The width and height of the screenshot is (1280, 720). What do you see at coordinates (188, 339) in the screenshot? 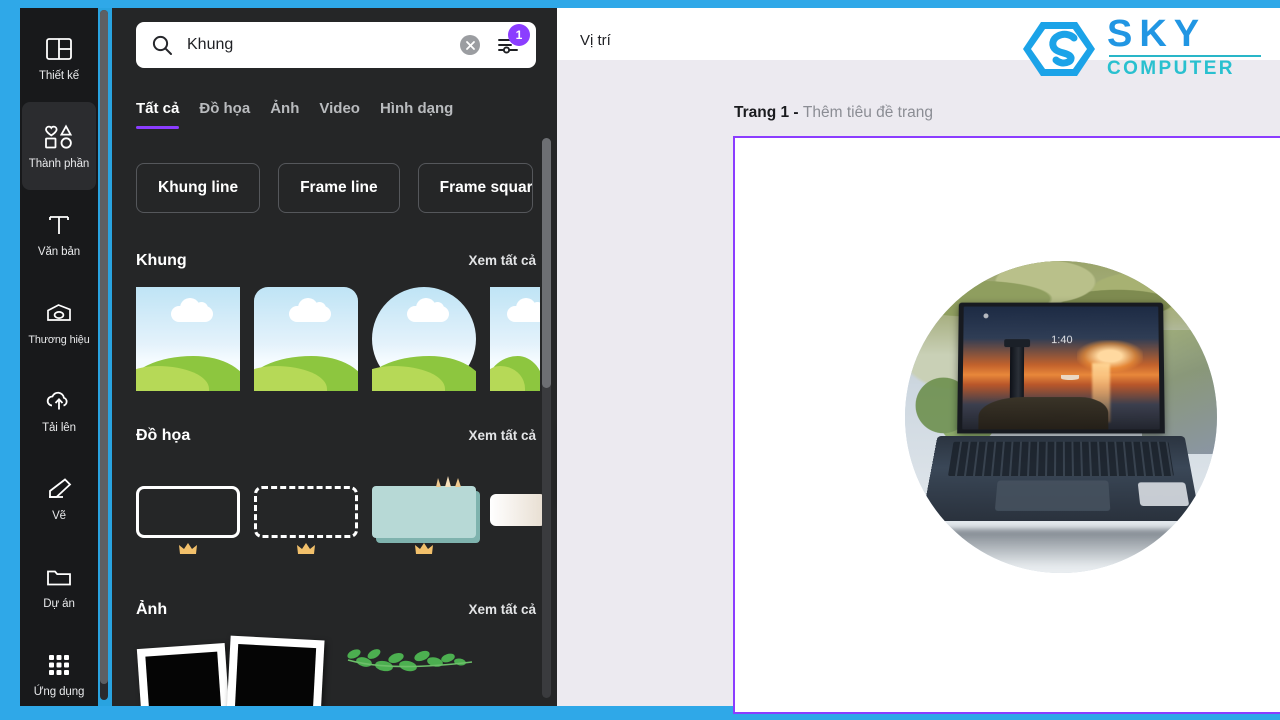
I see `frame-thumb-square` at bounding box center [188, 339].